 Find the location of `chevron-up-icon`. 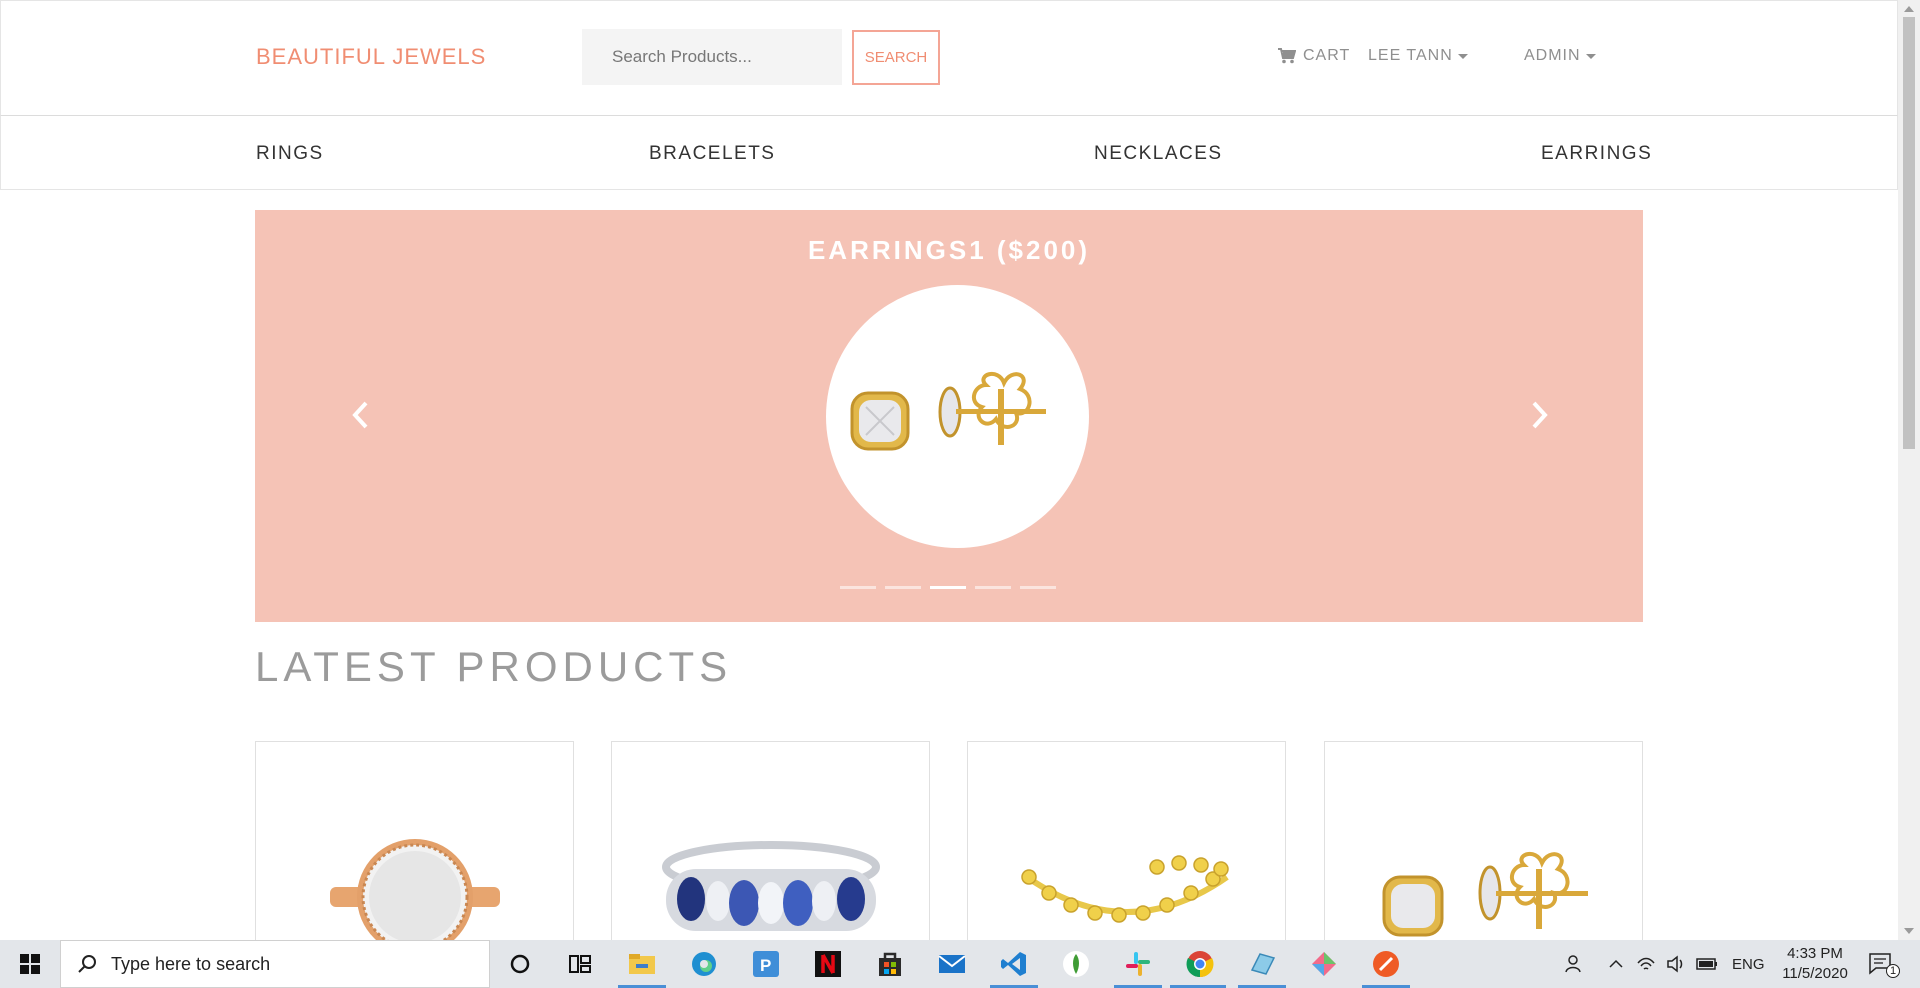

chevron-up-icon is located at coordinates (1616, 964).